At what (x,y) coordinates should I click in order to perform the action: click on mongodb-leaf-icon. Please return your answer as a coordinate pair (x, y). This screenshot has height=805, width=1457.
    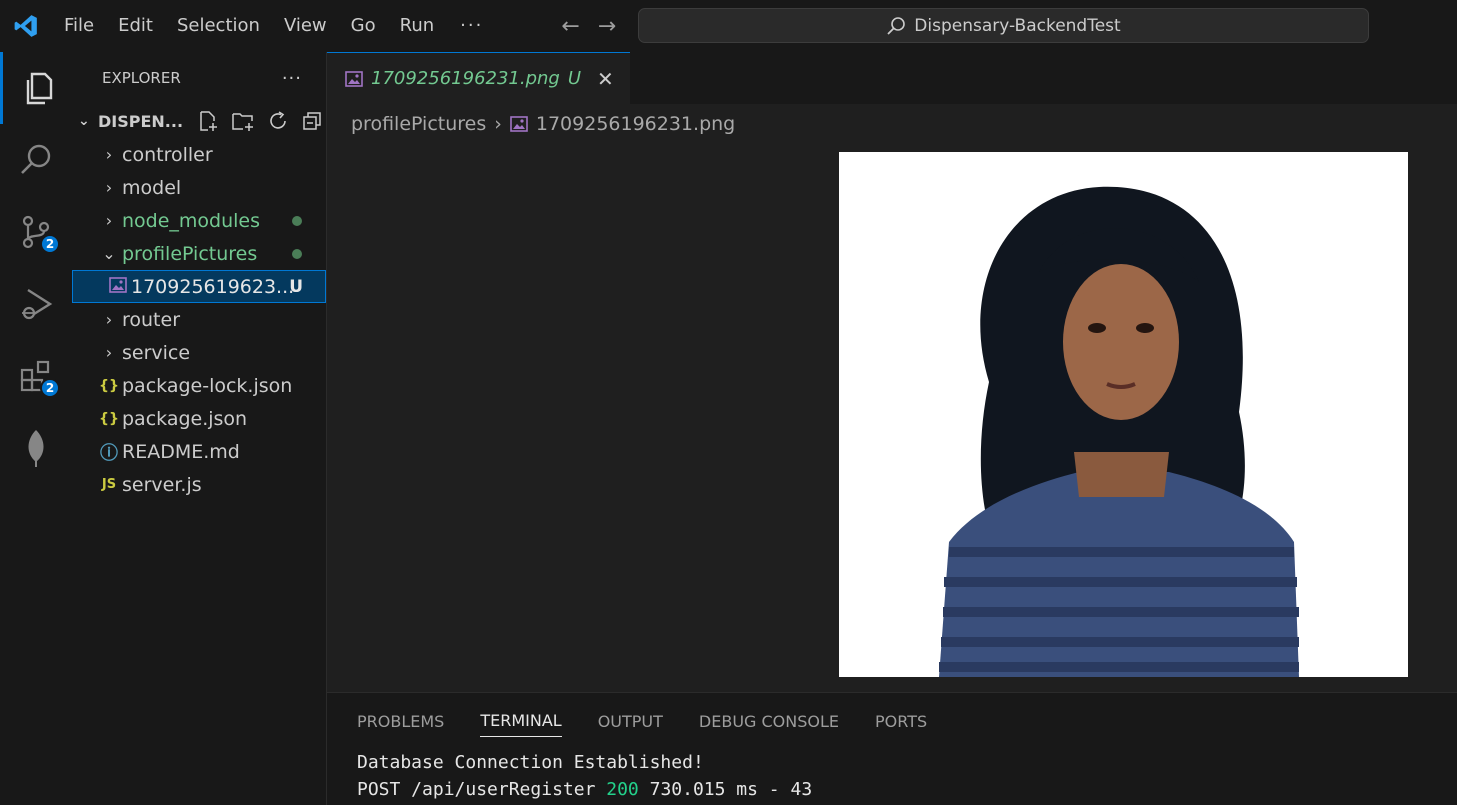
    Looking at the image, I should click on (36, 448).